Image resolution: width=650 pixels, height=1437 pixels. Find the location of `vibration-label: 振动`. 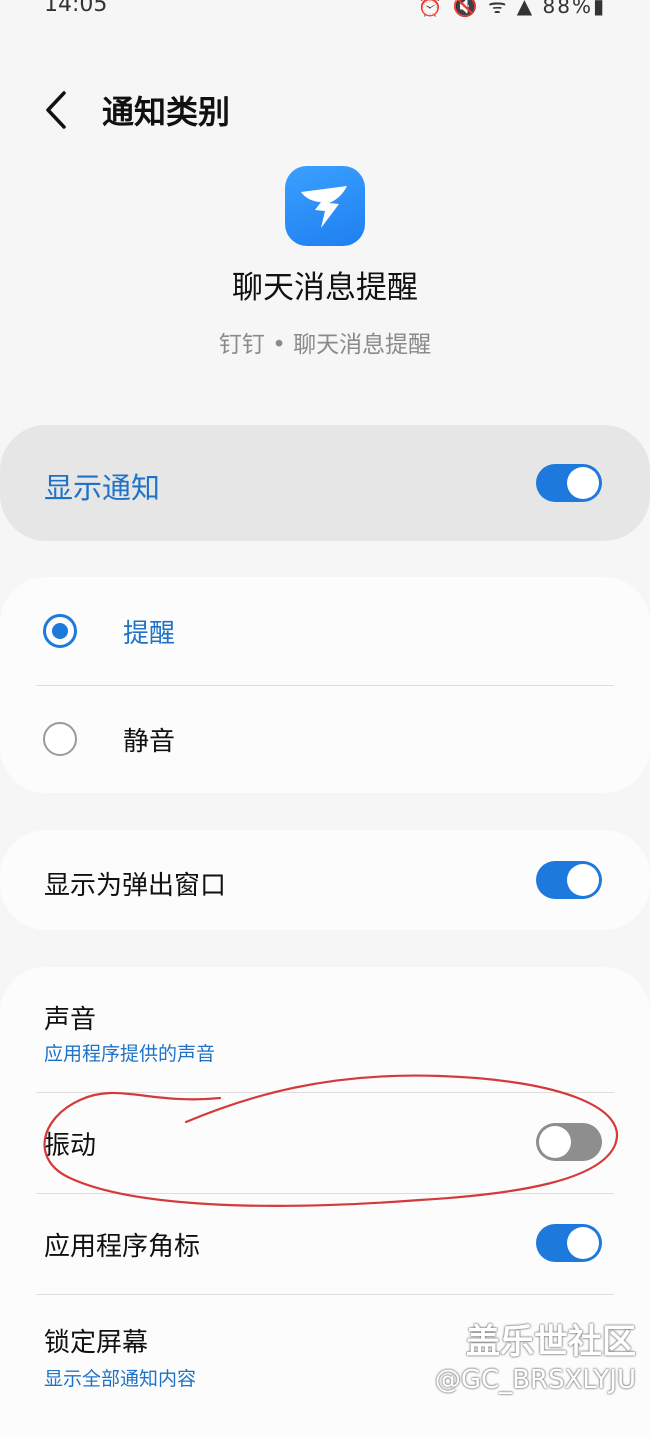

vibration-label: 振动 is located at coordinates (70, 1146).